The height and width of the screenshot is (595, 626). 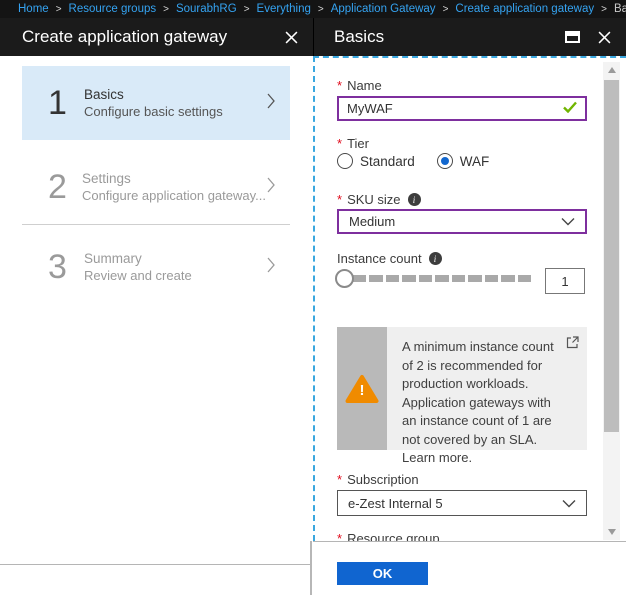 What do you see at coordinates (359, 85) in the screenshot?
I see `name-label: * Name` at bounding box center [359, 85].